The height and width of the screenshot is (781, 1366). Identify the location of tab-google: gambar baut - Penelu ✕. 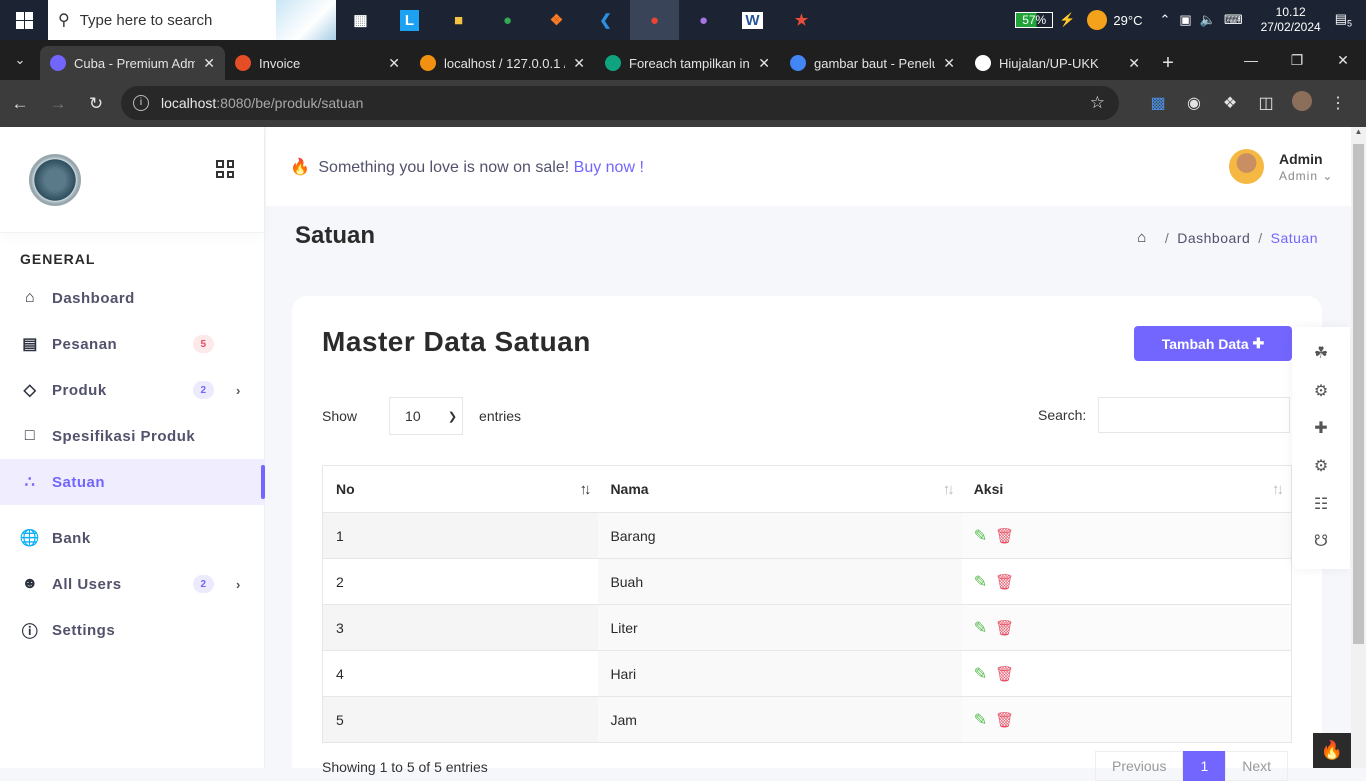
(872, 63).